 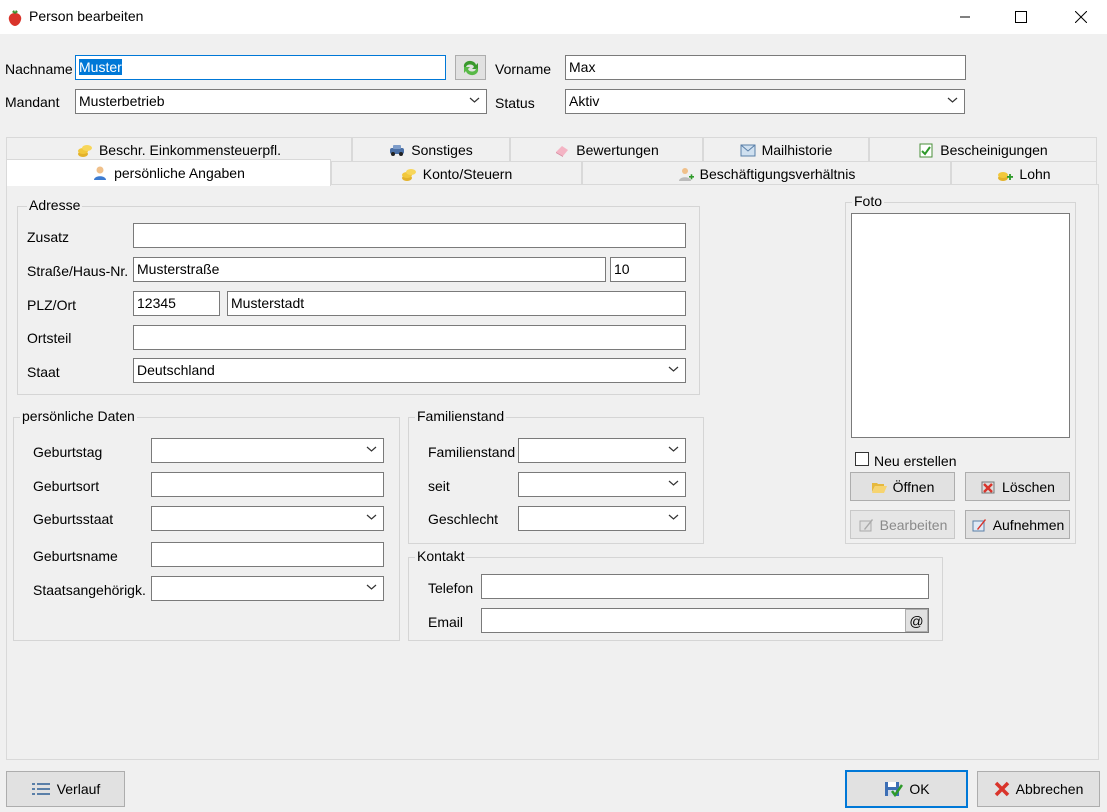 What do you see at coordinates (75, 556) in the screenshot?
I see `geburtsname-label: Geburtsname` at bounding box center [75, 556].